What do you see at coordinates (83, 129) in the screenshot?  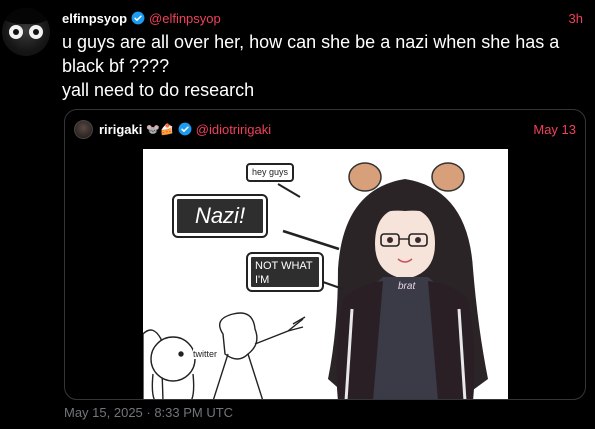 I see `quoted-author-avatar` at bounding box center [83, 129].